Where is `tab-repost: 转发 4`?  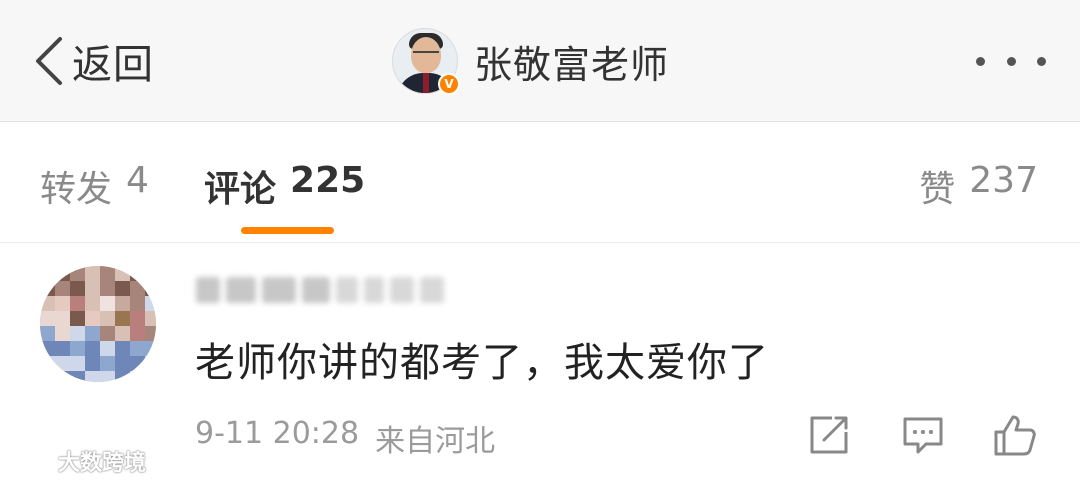 tab-repost: 转发 4 is located at coordinates (94, 186).